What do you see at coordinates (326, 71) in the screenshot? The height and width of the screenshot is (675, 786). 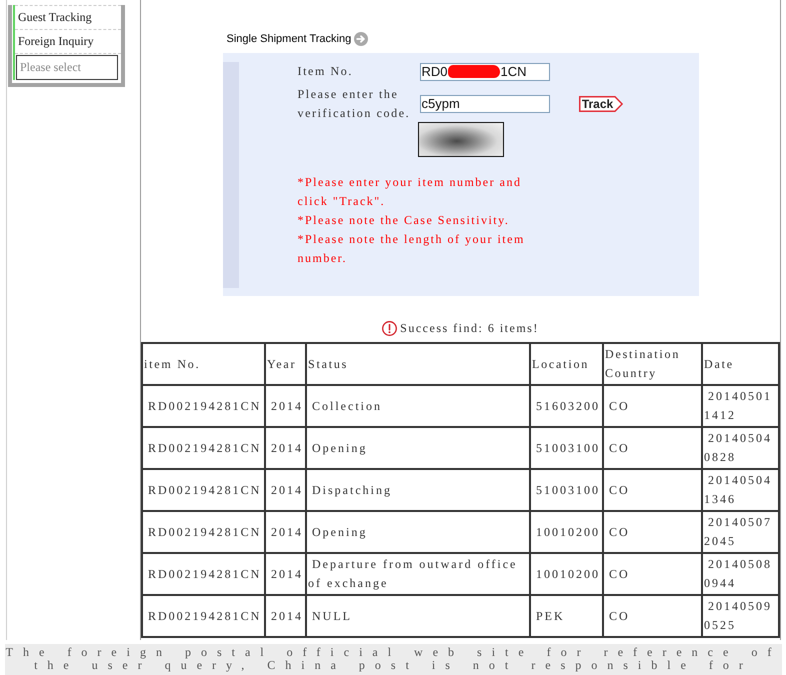 I see `field-label: Item No.` at bounding box center [326, 71].